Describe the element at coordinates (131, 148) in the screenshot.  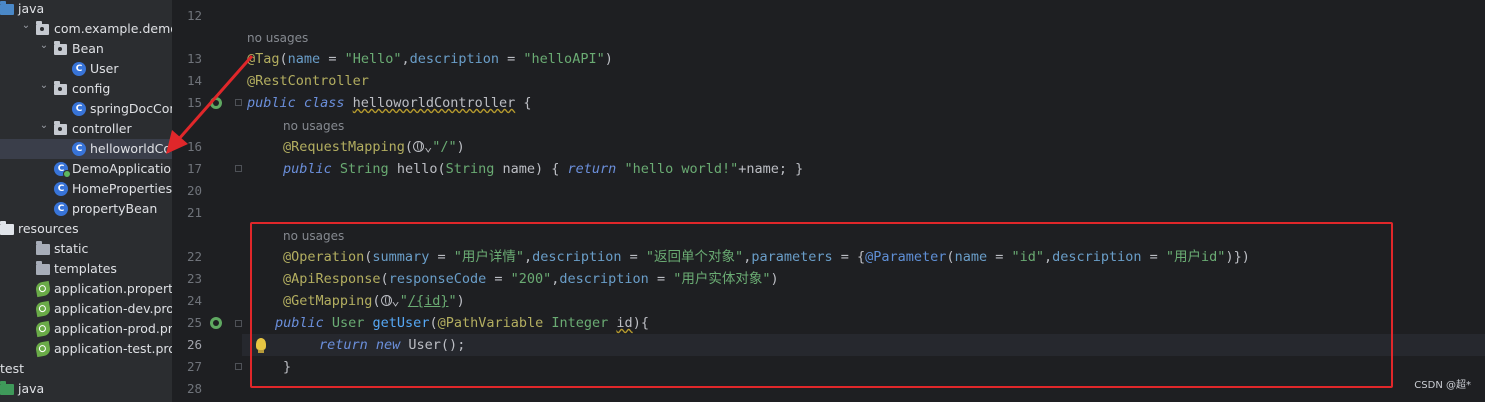
I see `tree-item-label: helloworldContro` at that location.